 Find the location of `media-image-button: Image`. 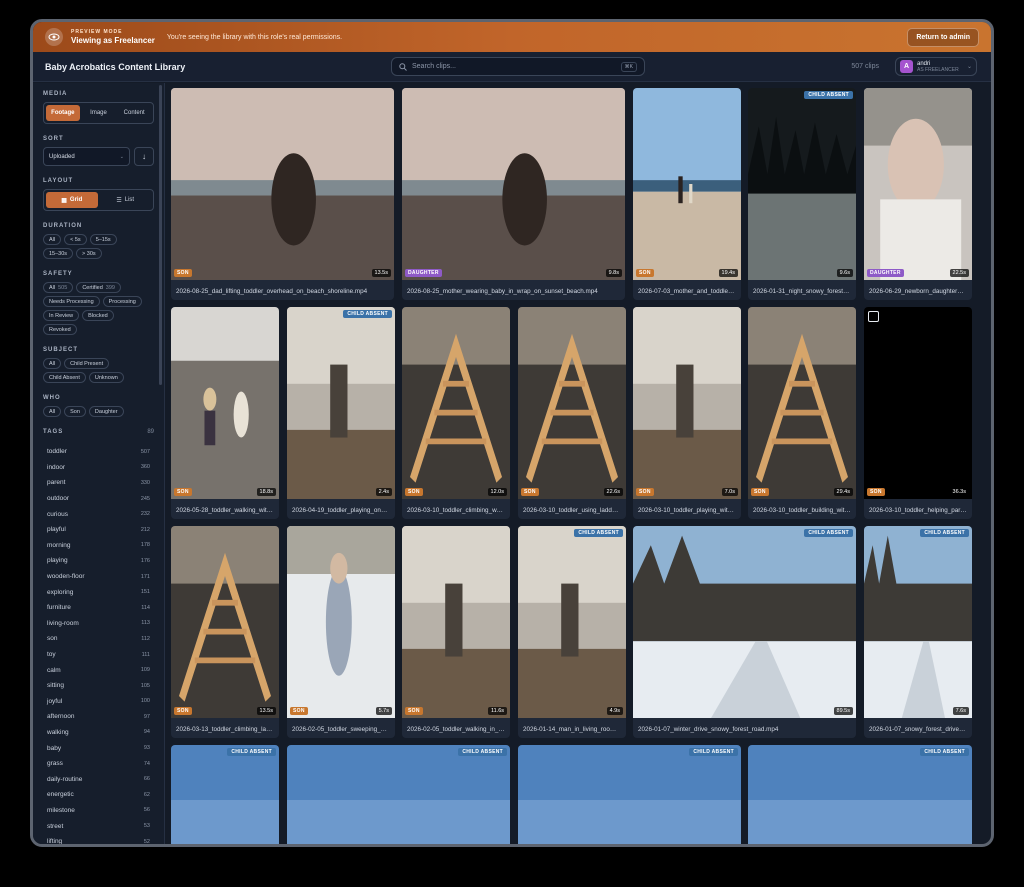

media-image-button: Image is located at coordinates (99, 113).